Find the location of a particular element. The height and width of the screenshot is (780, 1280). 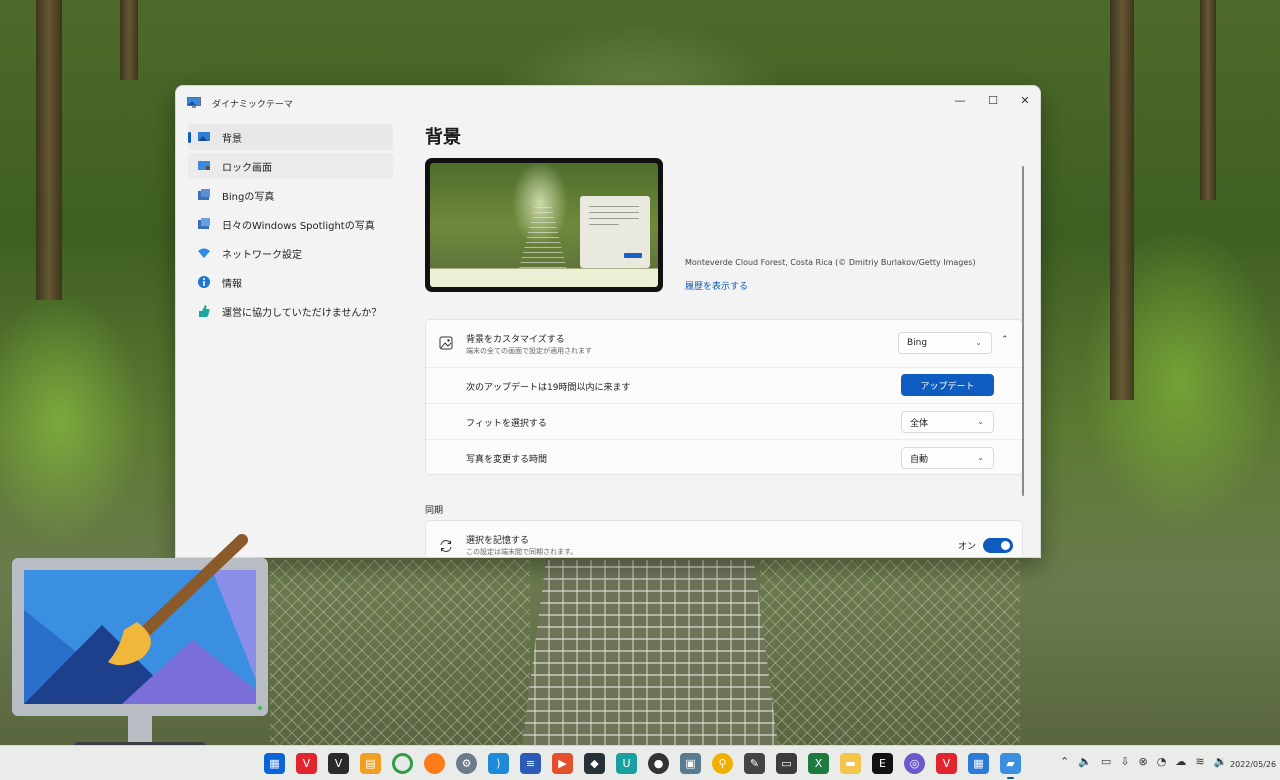

source-dropdown-value: Bing is located at coordinates (917, 343).